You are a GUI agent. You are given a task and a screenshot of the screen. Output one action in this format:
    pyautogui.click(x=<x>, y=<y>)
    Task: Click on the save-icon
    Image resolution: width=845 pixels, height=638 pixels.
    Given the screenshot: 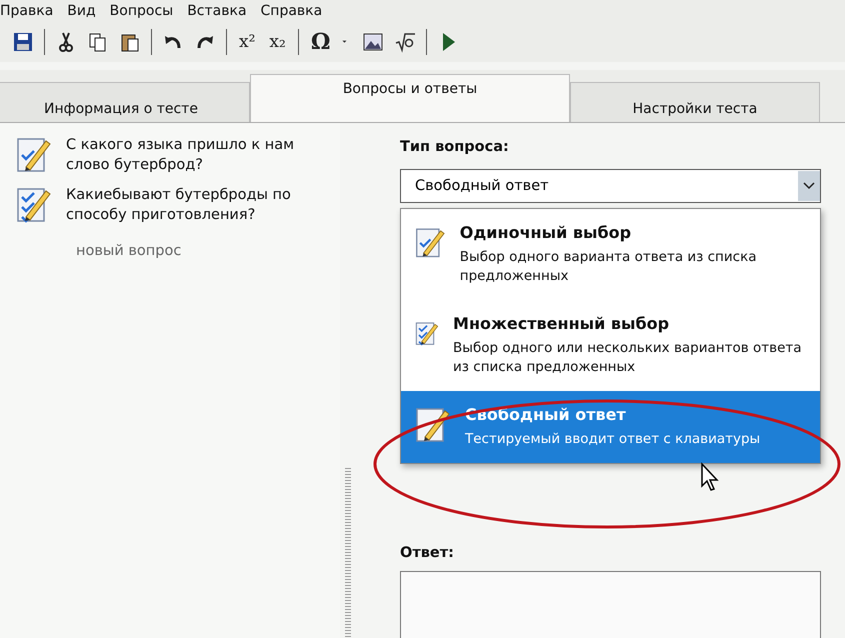 What is the action you would take?
    pyautogui.click(x=23, y=42)
    